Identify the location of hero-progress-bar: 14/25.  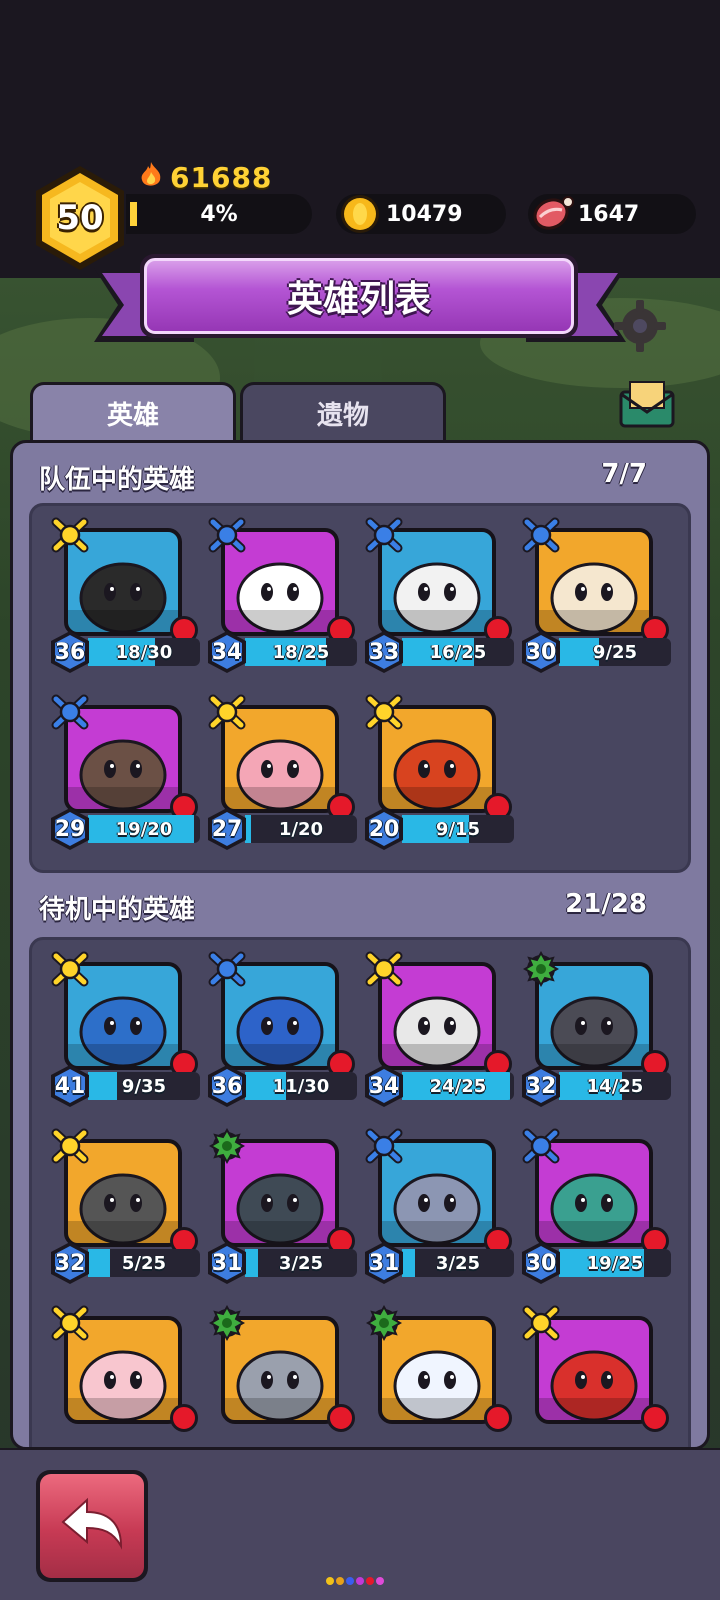
(615, 1086).